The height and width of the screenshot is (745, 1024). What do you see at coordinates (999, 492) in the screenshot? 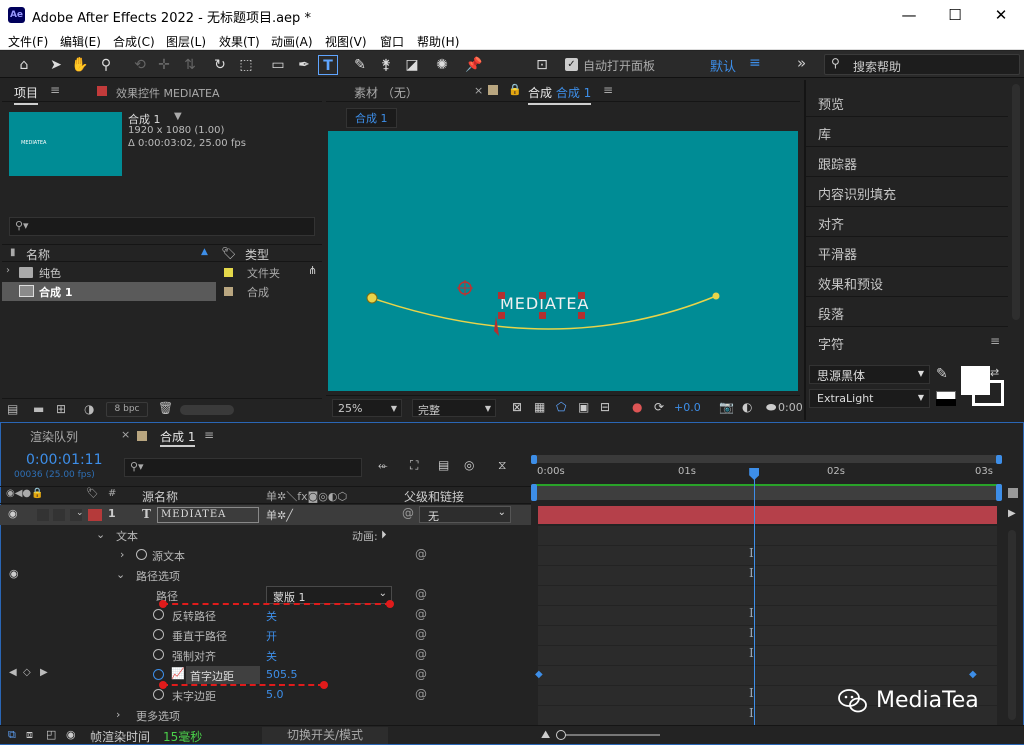
I see `range-end-handle` at bounding box center [999, 492].